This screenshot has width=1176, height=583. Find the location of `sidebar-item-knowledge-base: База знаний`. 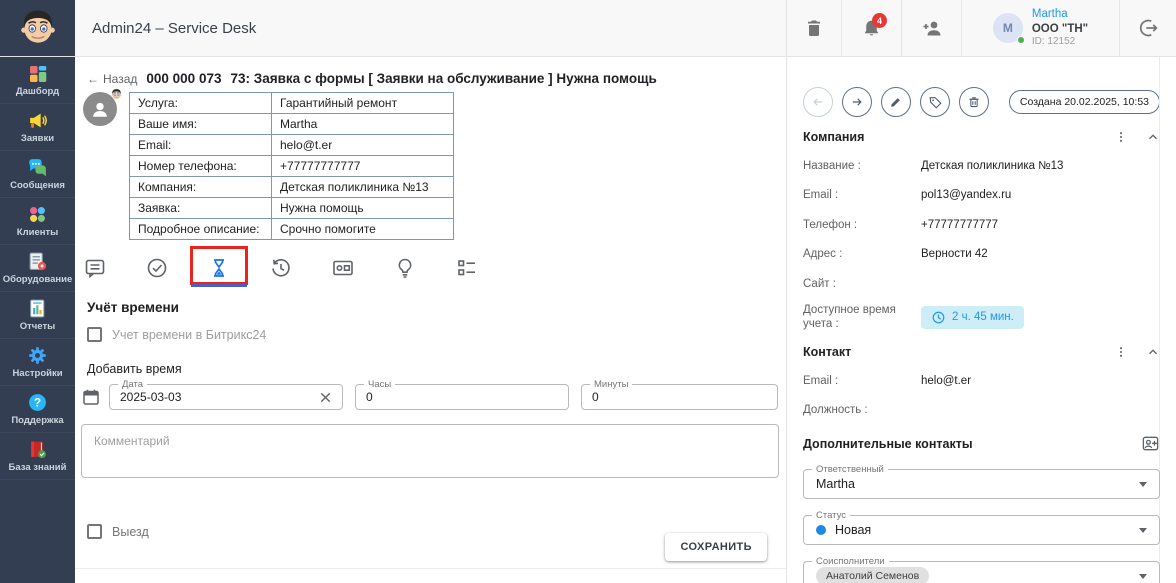

sidebar-item-knowledge-base: База знаний is located at coordinates (37, 456).